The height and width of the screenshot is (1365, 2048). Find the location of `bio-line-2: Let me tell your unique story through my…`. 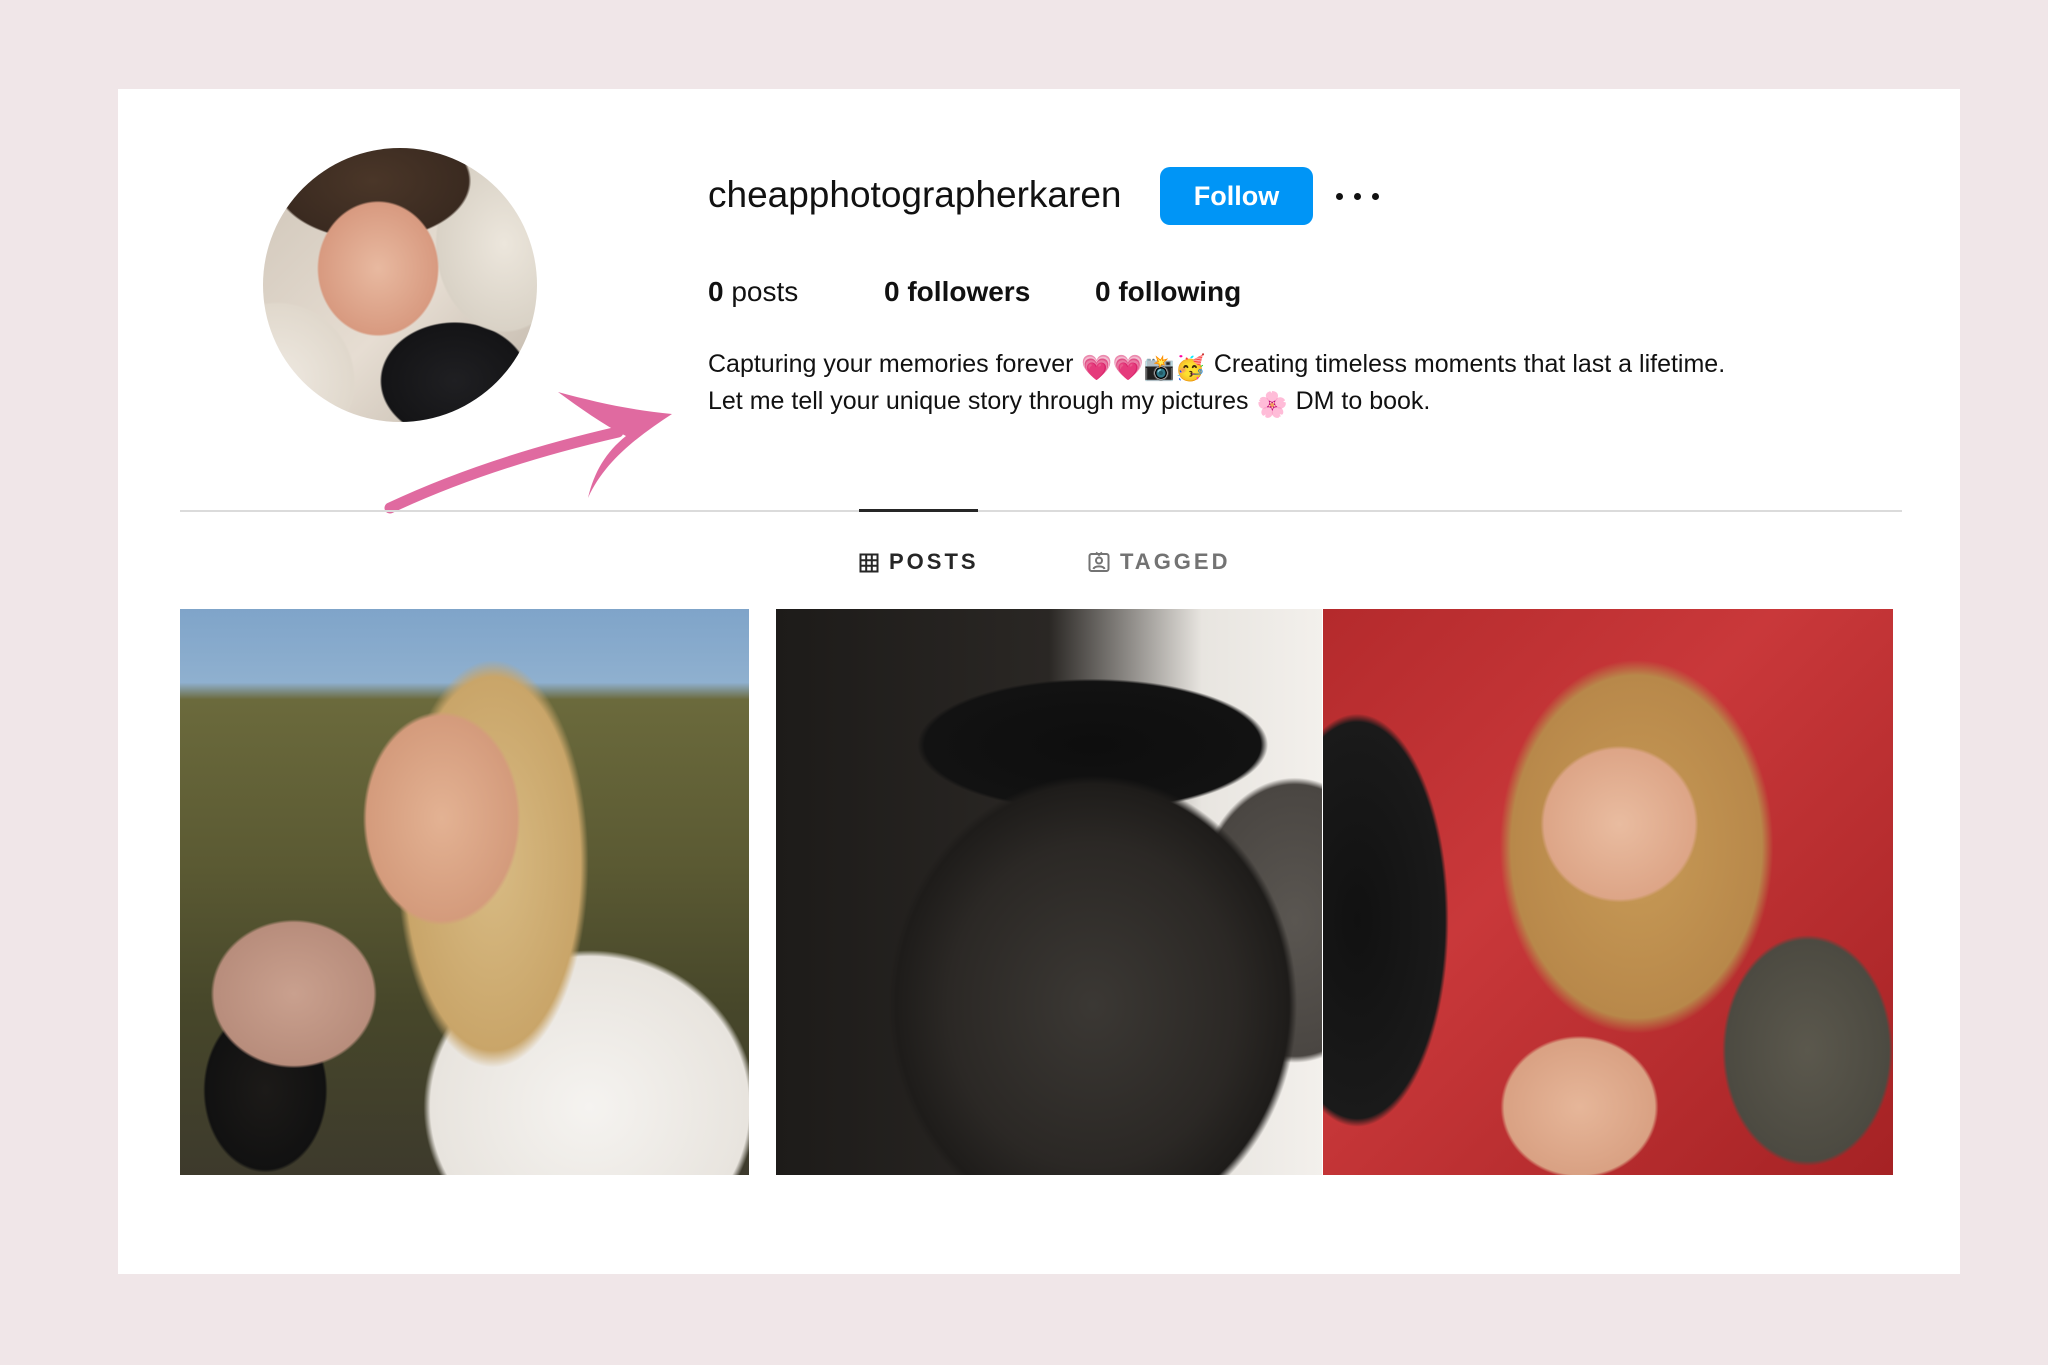

bio-line-2: Let me tell your unique story through my… is located at coordinates (1216, 403).